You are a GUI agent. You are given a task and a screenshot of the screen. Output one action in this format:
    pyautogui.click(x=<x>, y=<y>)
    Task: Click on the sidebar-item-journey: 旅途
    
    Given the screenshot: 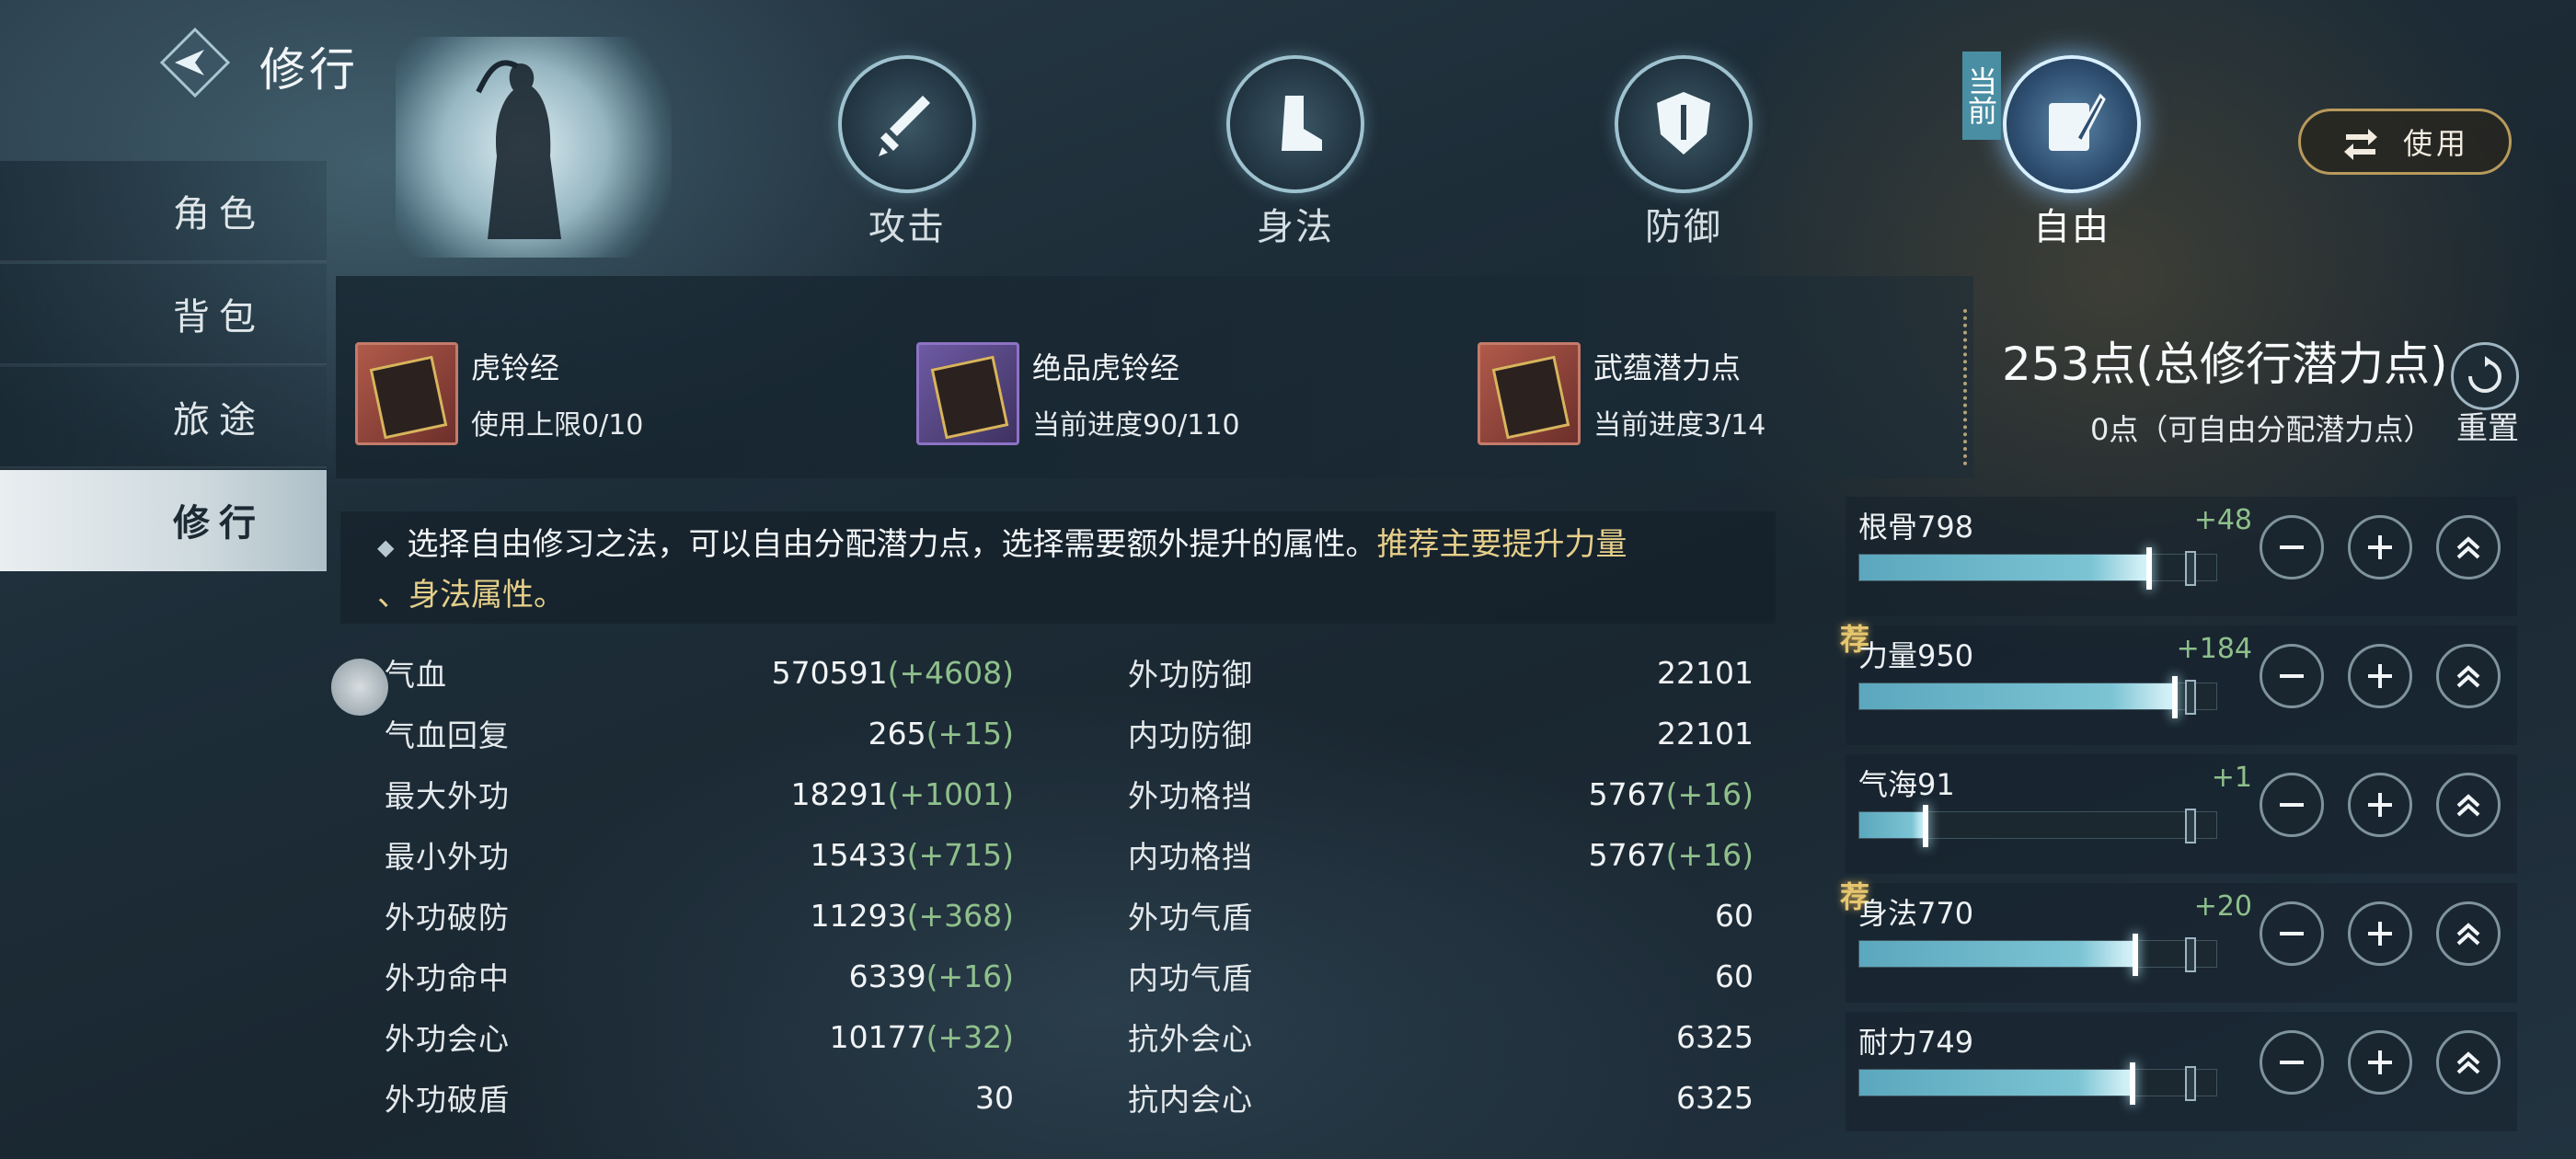 What is the action you would take?
    pyautogui.click(x=163, y=417)
    